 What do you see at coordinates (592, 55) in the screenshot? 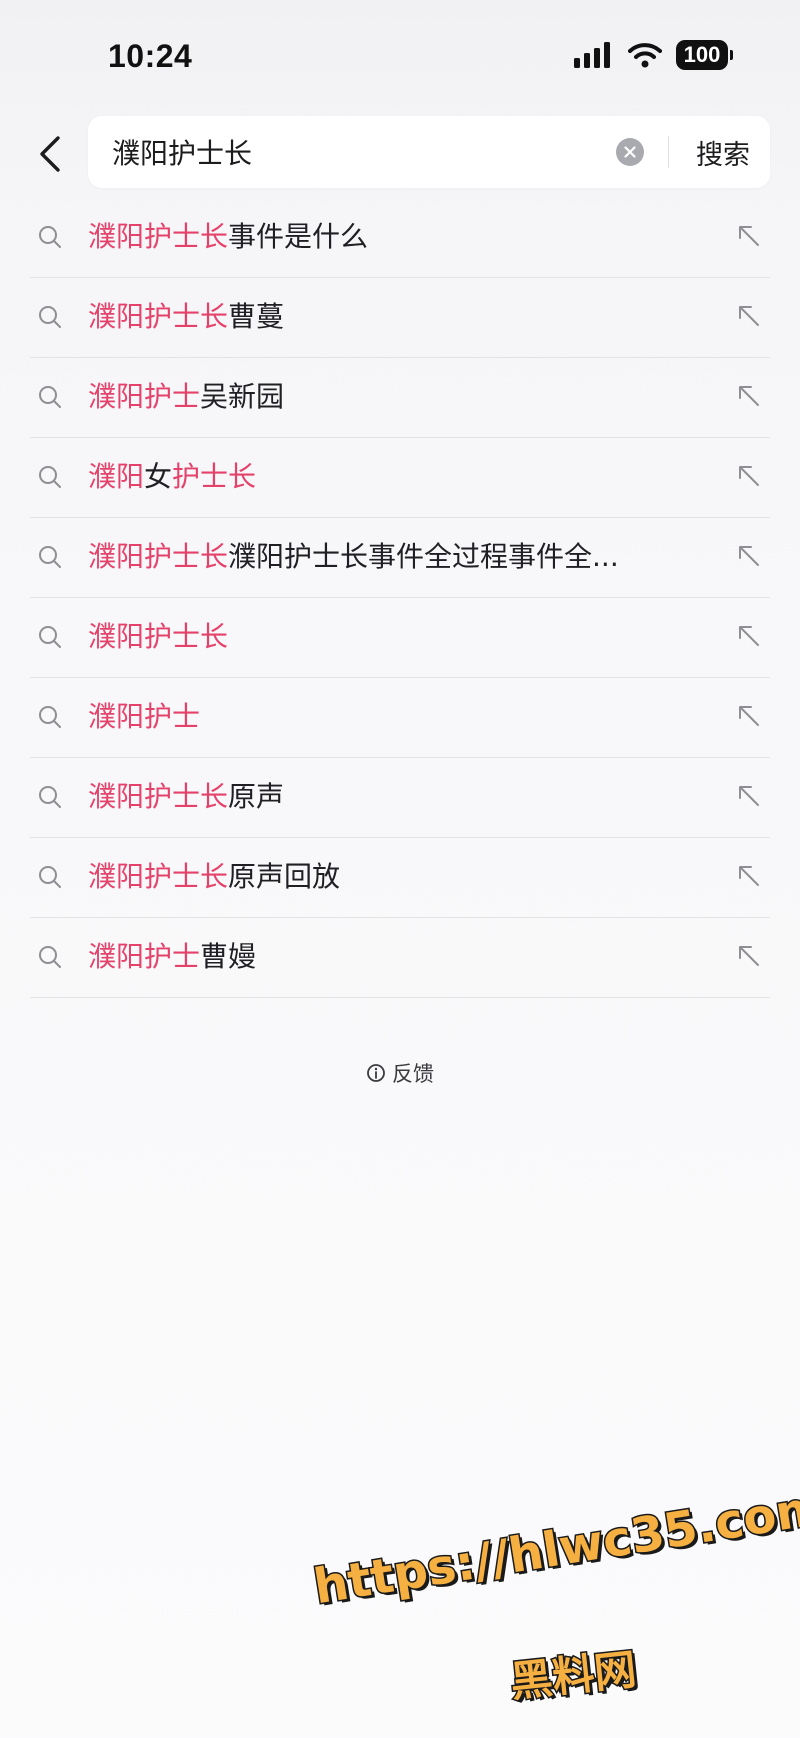
I see `signal-icon` at bounding box center [592, 55].